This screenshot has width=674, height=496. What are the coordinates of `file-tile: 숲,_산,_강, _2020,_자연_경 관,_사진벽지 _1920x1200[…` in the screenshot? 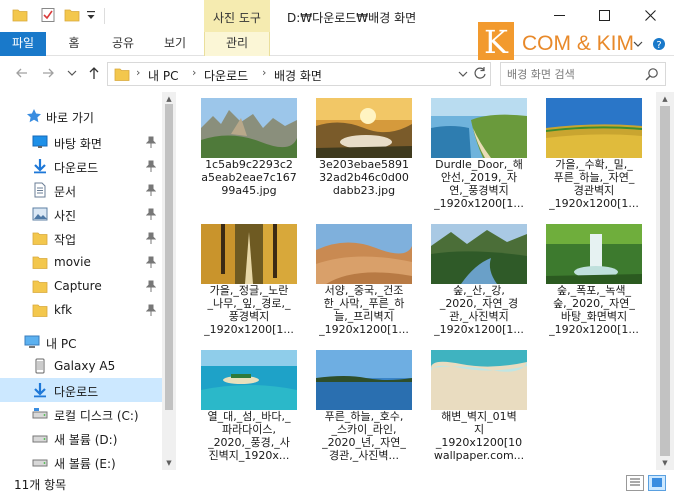 It's located at (479, 278).